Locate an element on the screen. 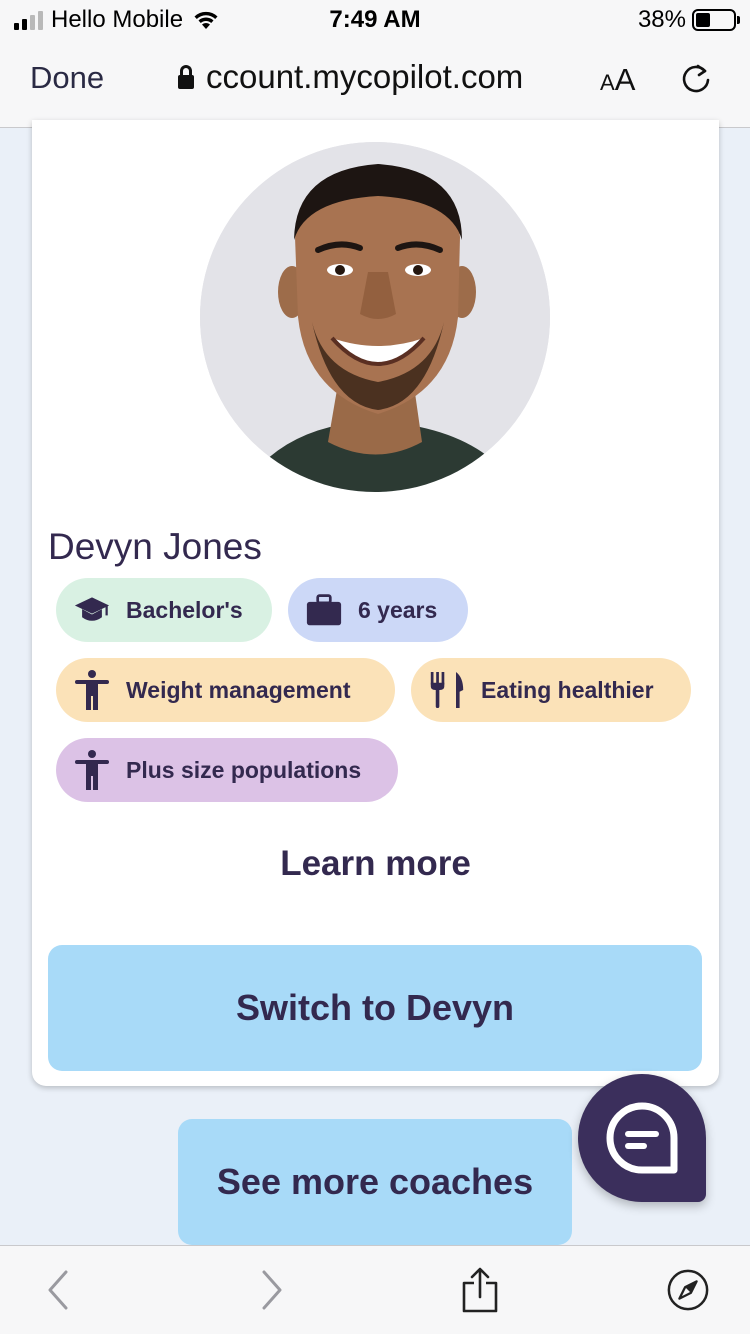 The image size is (750, 1334). done-button: Done is located at coordinates (67, 78).